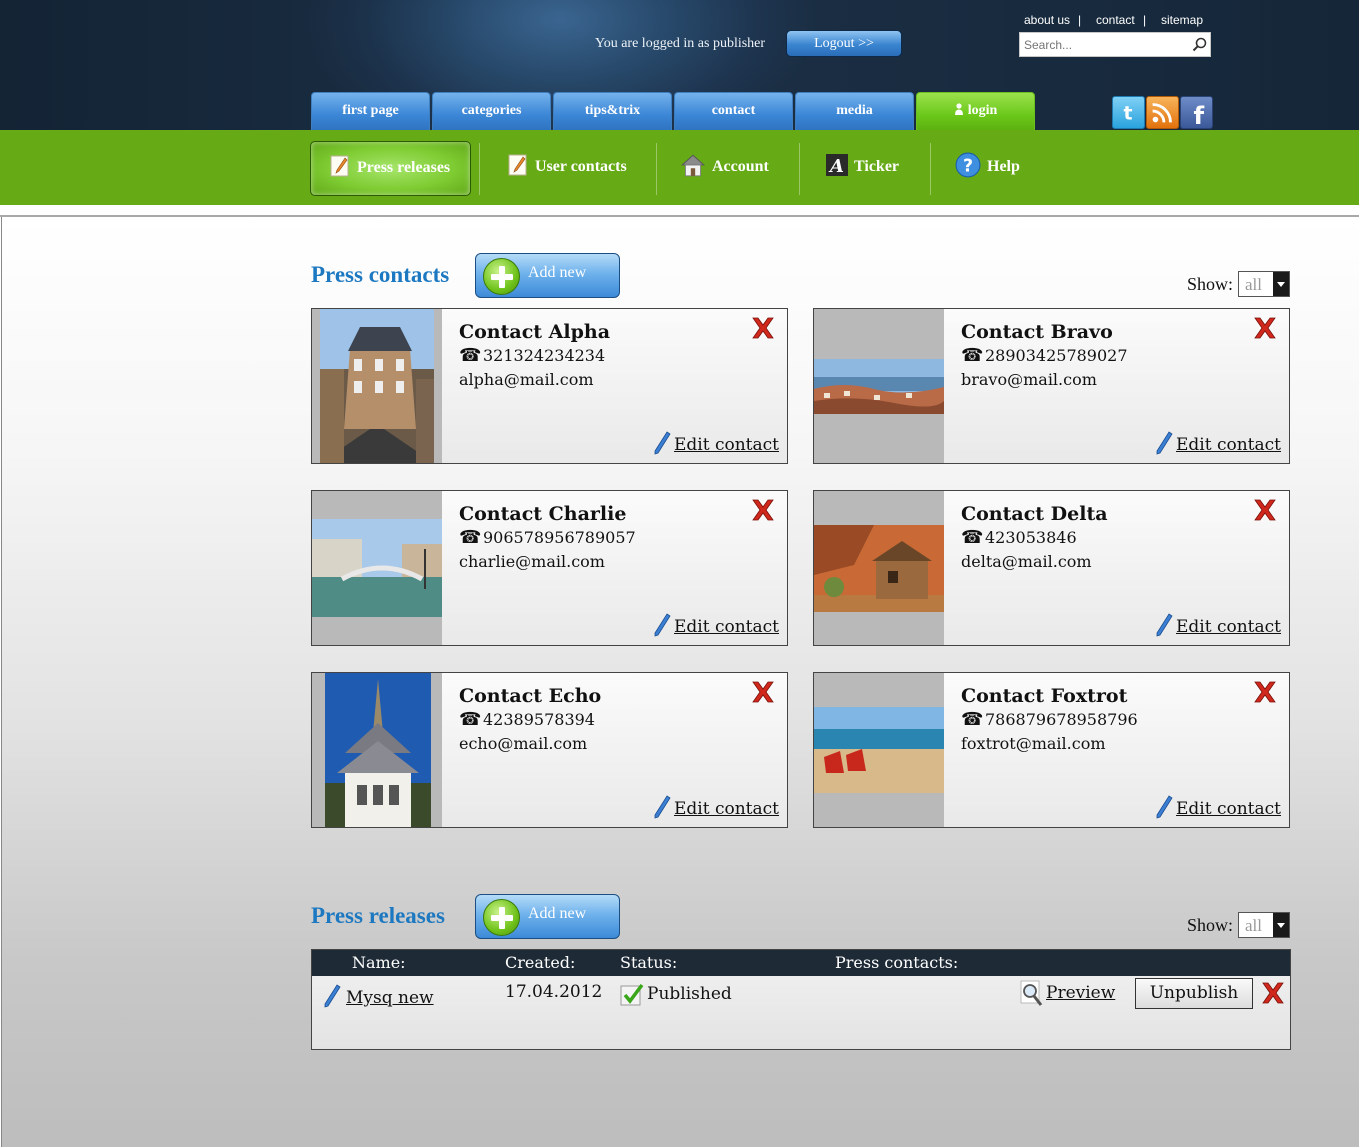 This screenshot has width=1359, height=1147. Describe the element at coordinates (1264, 925) in the screenshot. I see `releases-show-select: all` at that location.